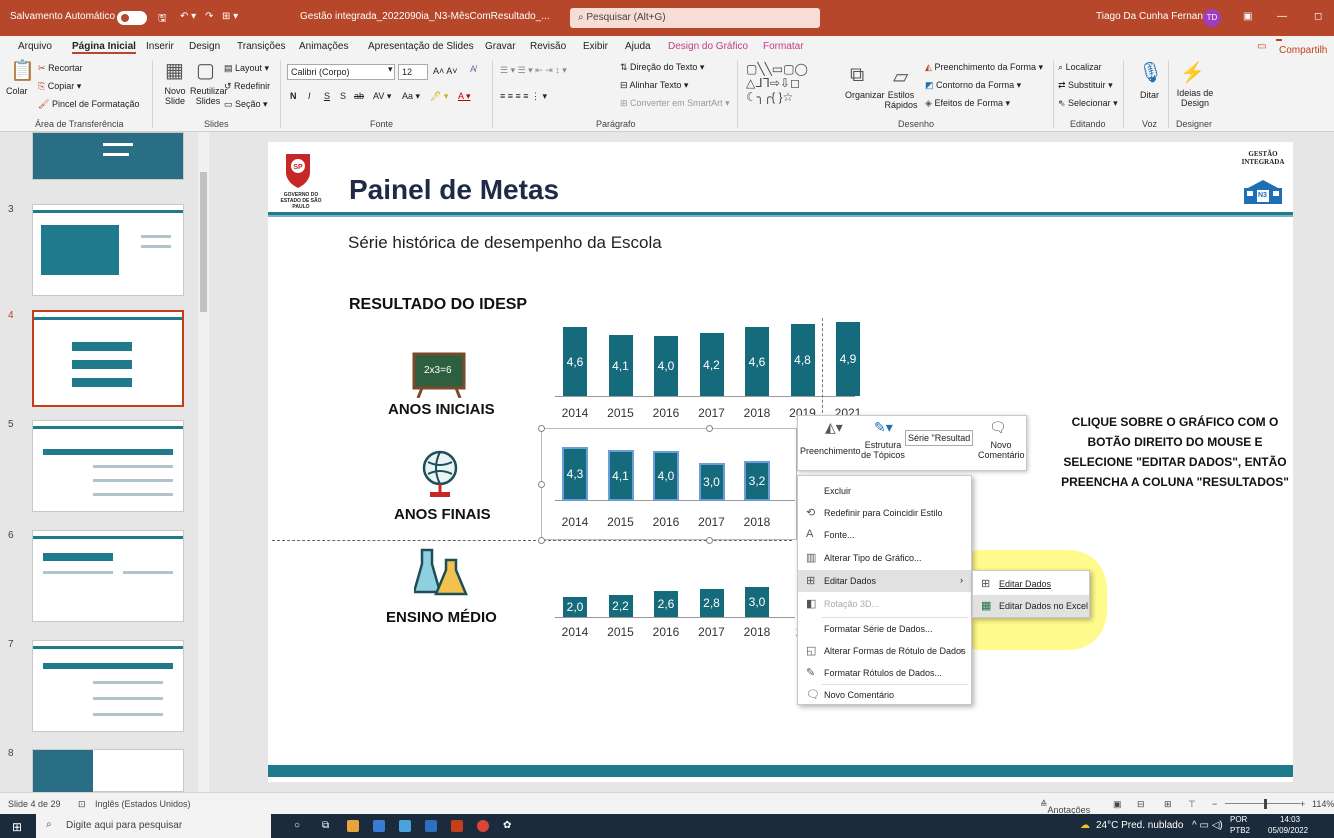  I want to click on tab-formatar: Formatar, so click(783, 46).